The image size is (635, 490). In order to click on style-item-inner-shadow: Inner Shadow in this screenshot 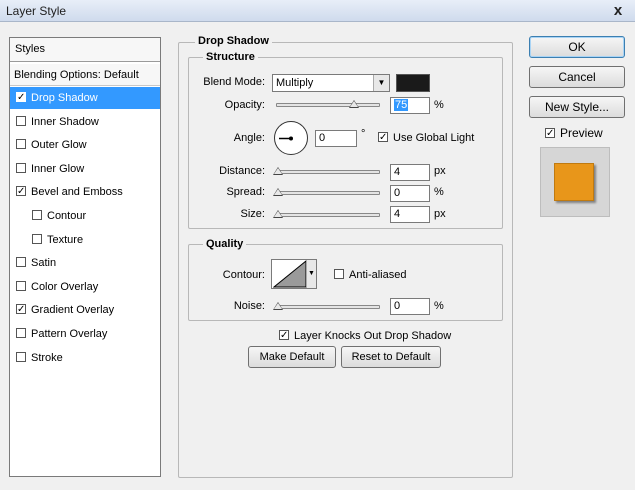, I will do `click(85, 122)`.